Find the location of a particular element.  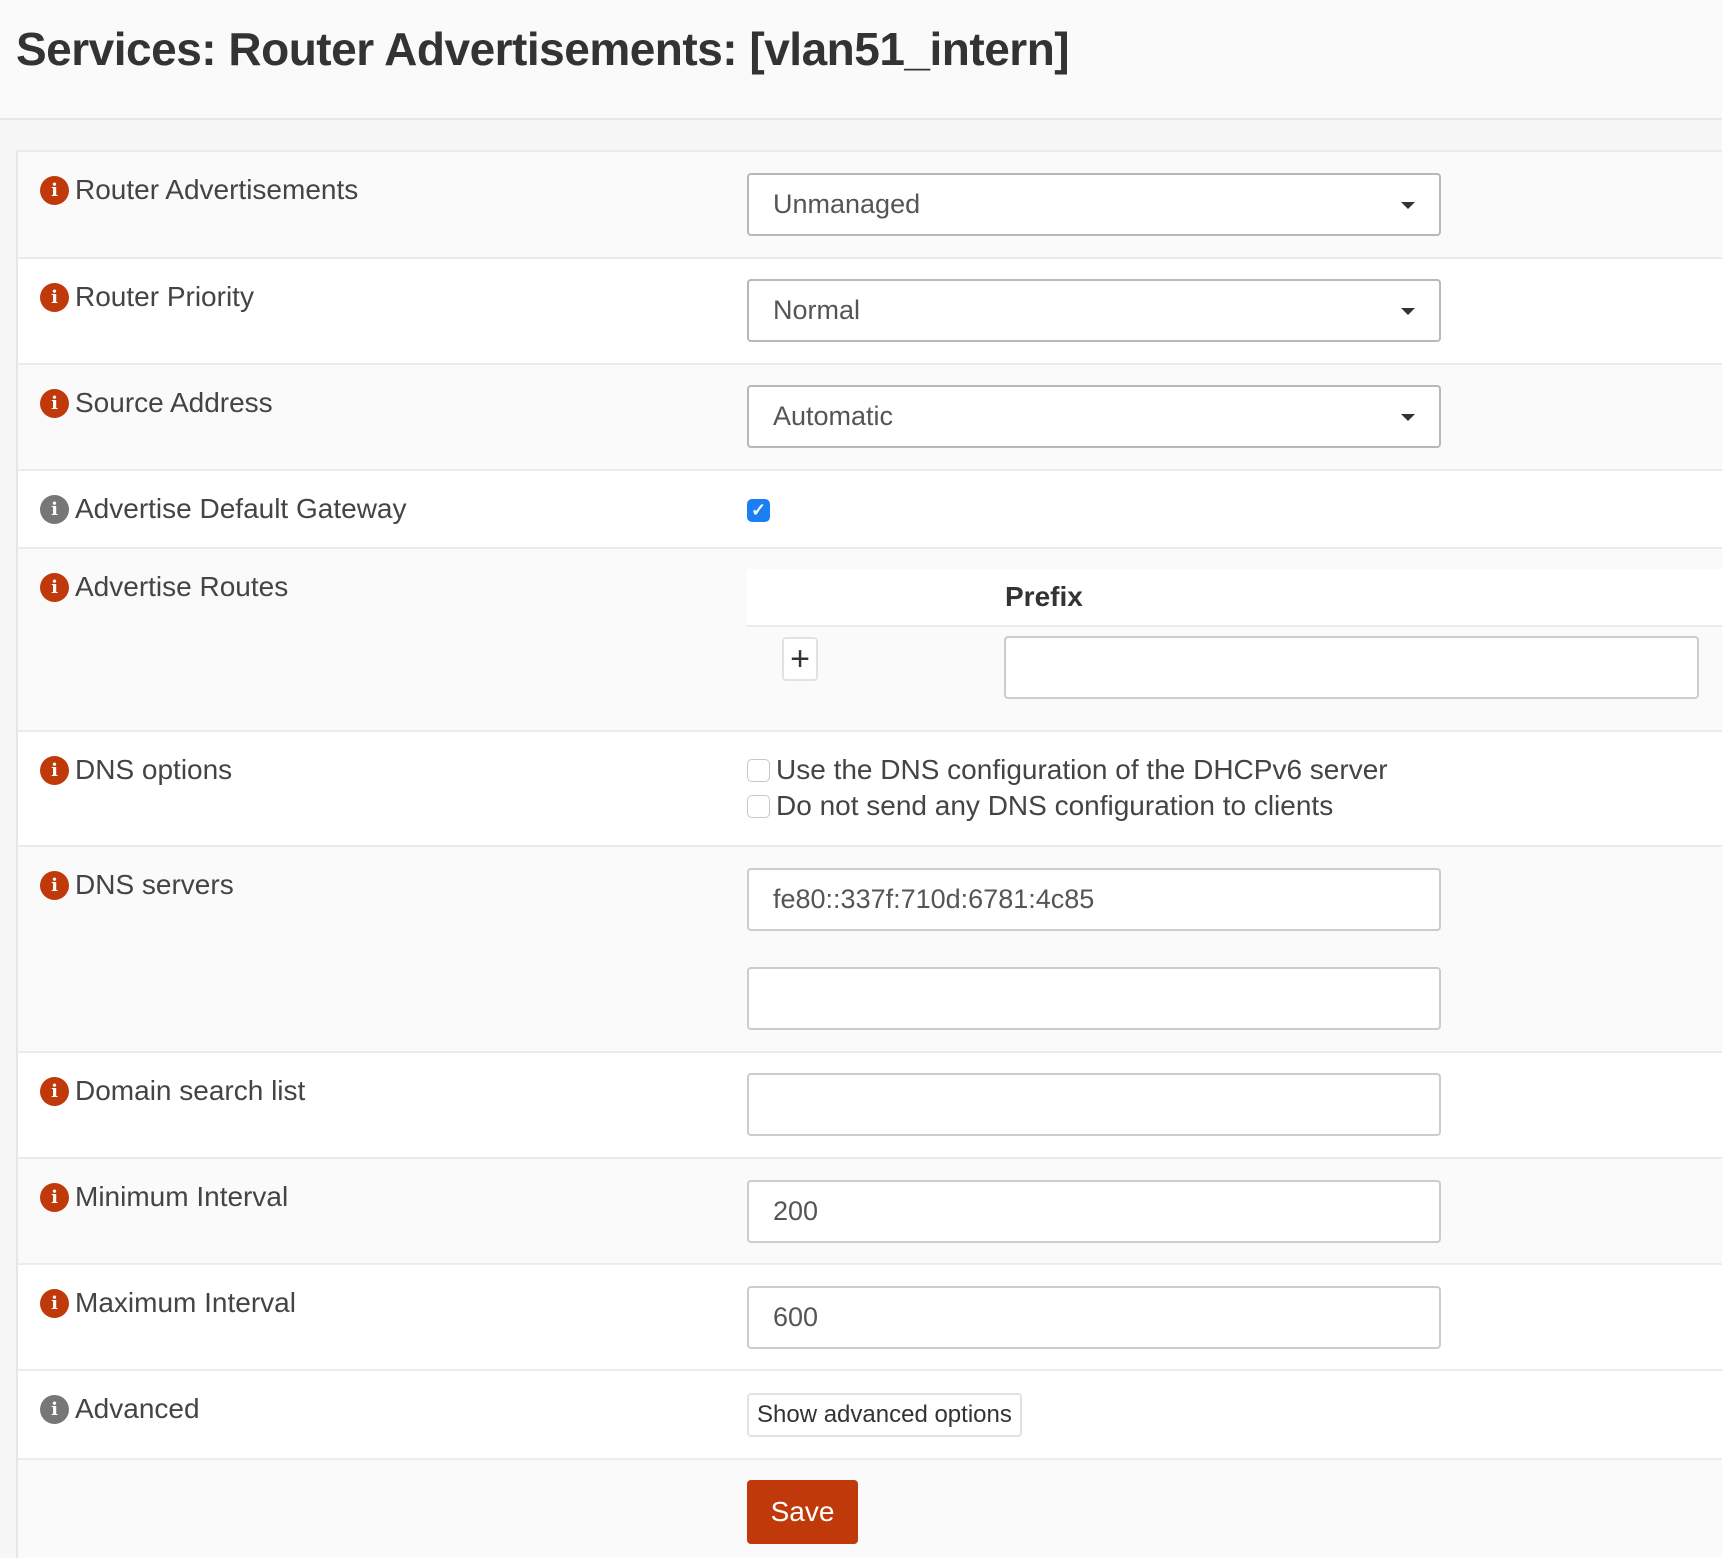

field-label-text: Router Priority is located at coordinates (164, 296).